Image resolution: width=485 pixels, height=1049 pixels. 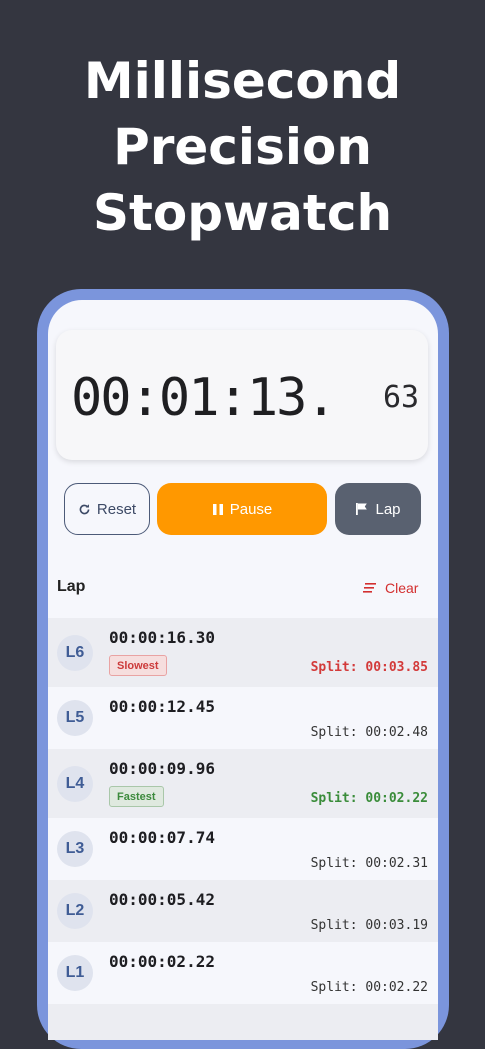 I want to click on lap-row: L3 00:00:07.74 Split: 00:02.31, so click(x=243, y=849).